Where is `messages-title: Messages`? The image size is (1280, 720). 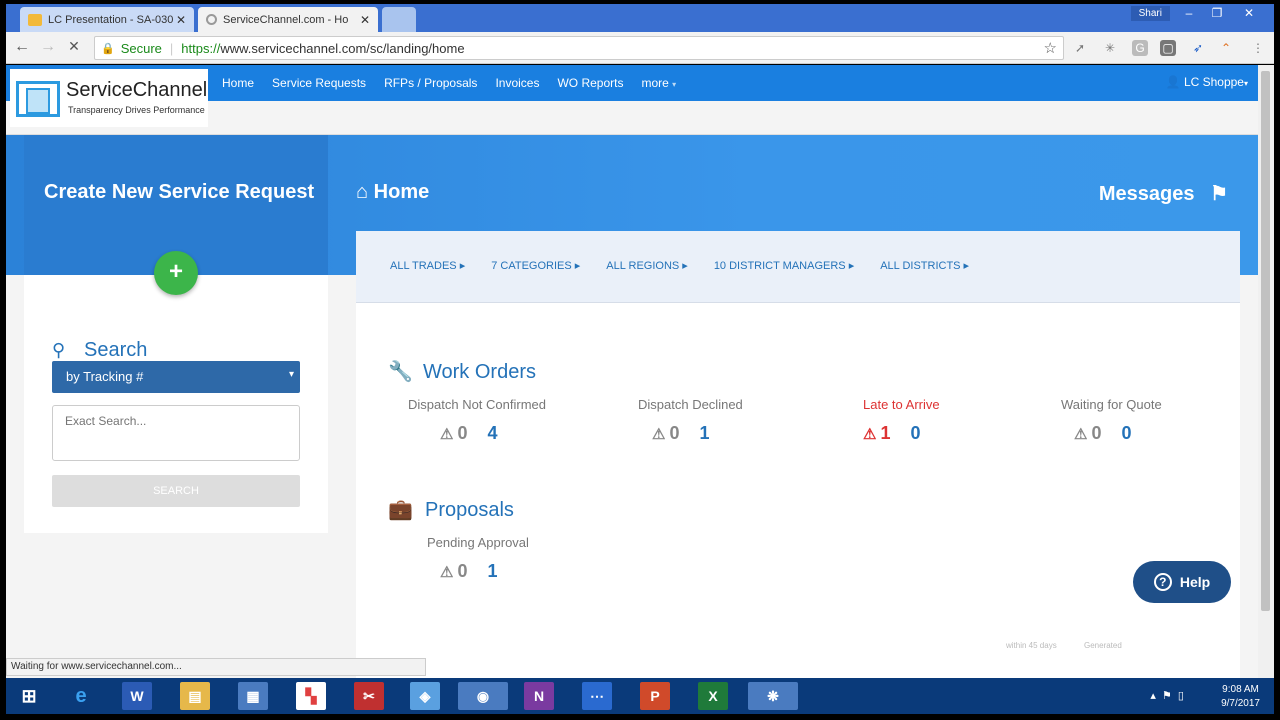 messages-title: Messages is located at coordinates (1146, 194).